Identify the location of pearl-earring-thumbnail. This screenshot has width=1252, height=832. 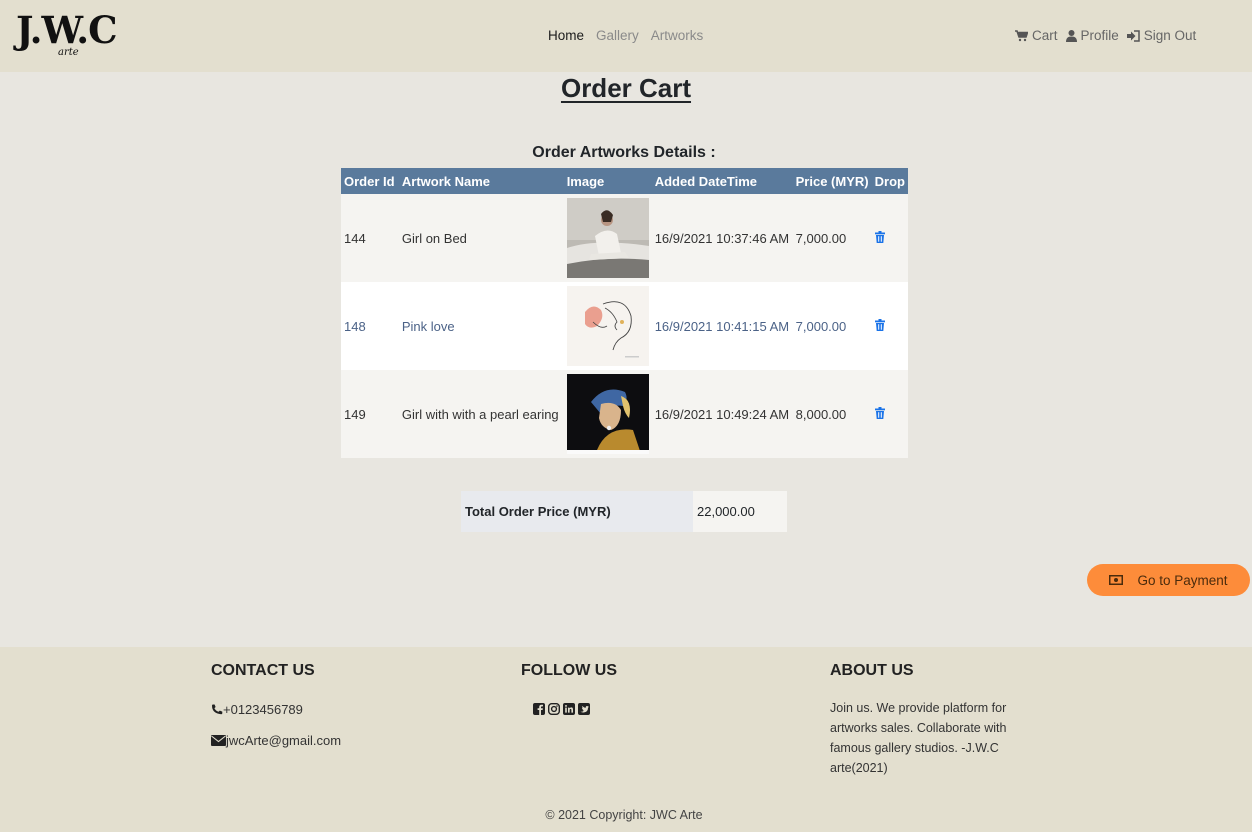
(607, 414).